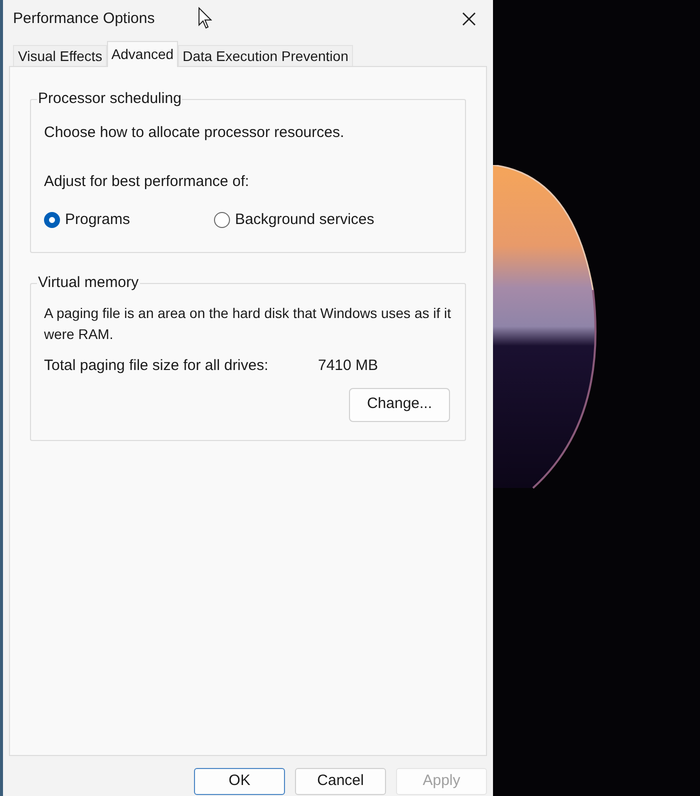 The height and width of the screenshot is (796, 700). I want to click on dialog-button: Cancel, so click(340, 781).